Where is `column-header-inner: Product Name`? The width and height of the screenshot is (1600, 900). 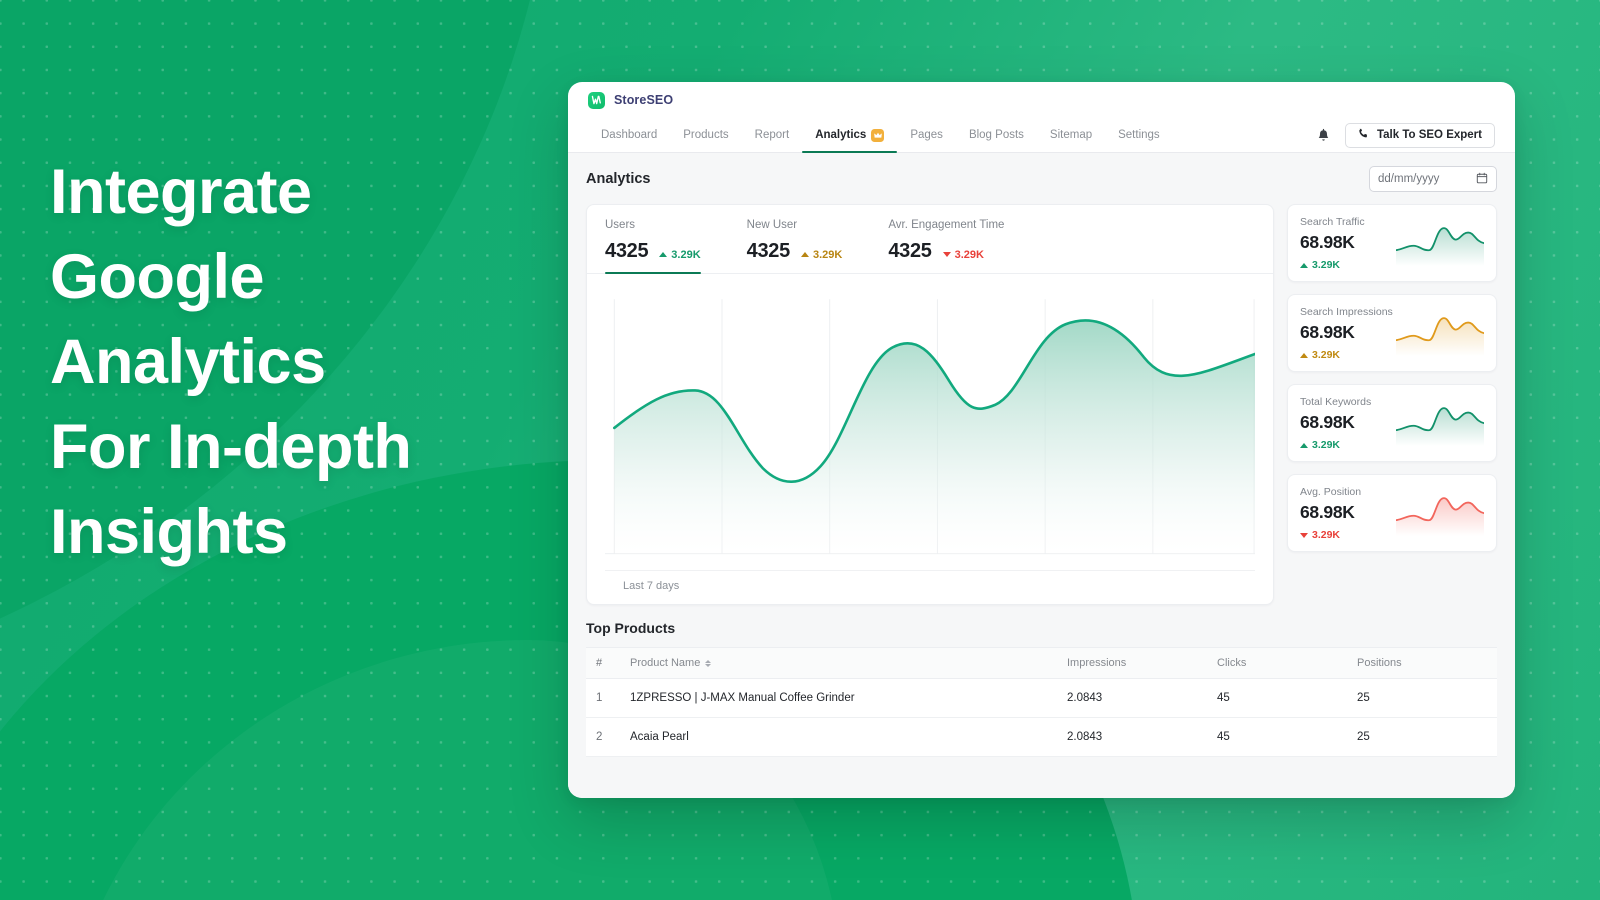 column-header-inner: Product Name is located at coordinates (671, 663).